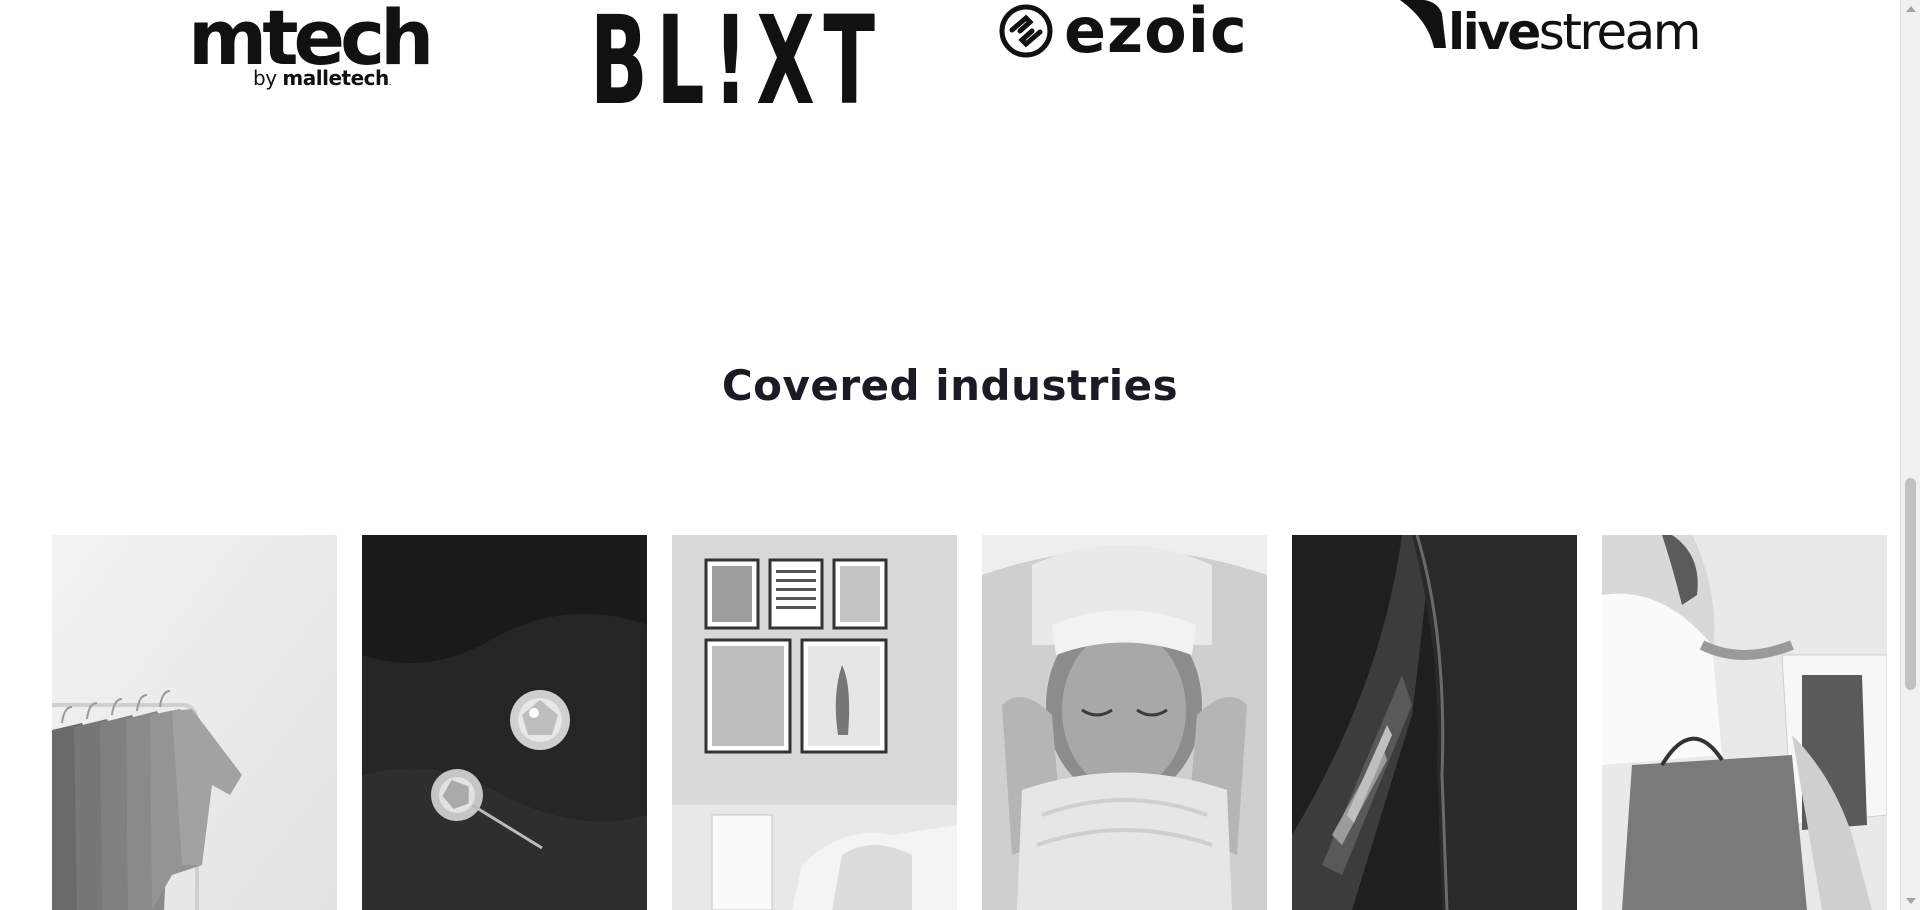 The height and width of the screenshot is (910, 1920). Describe the element at coordinates (735, 62) in the screenshot. I see `blixt-logo: BL!XT` at that location.